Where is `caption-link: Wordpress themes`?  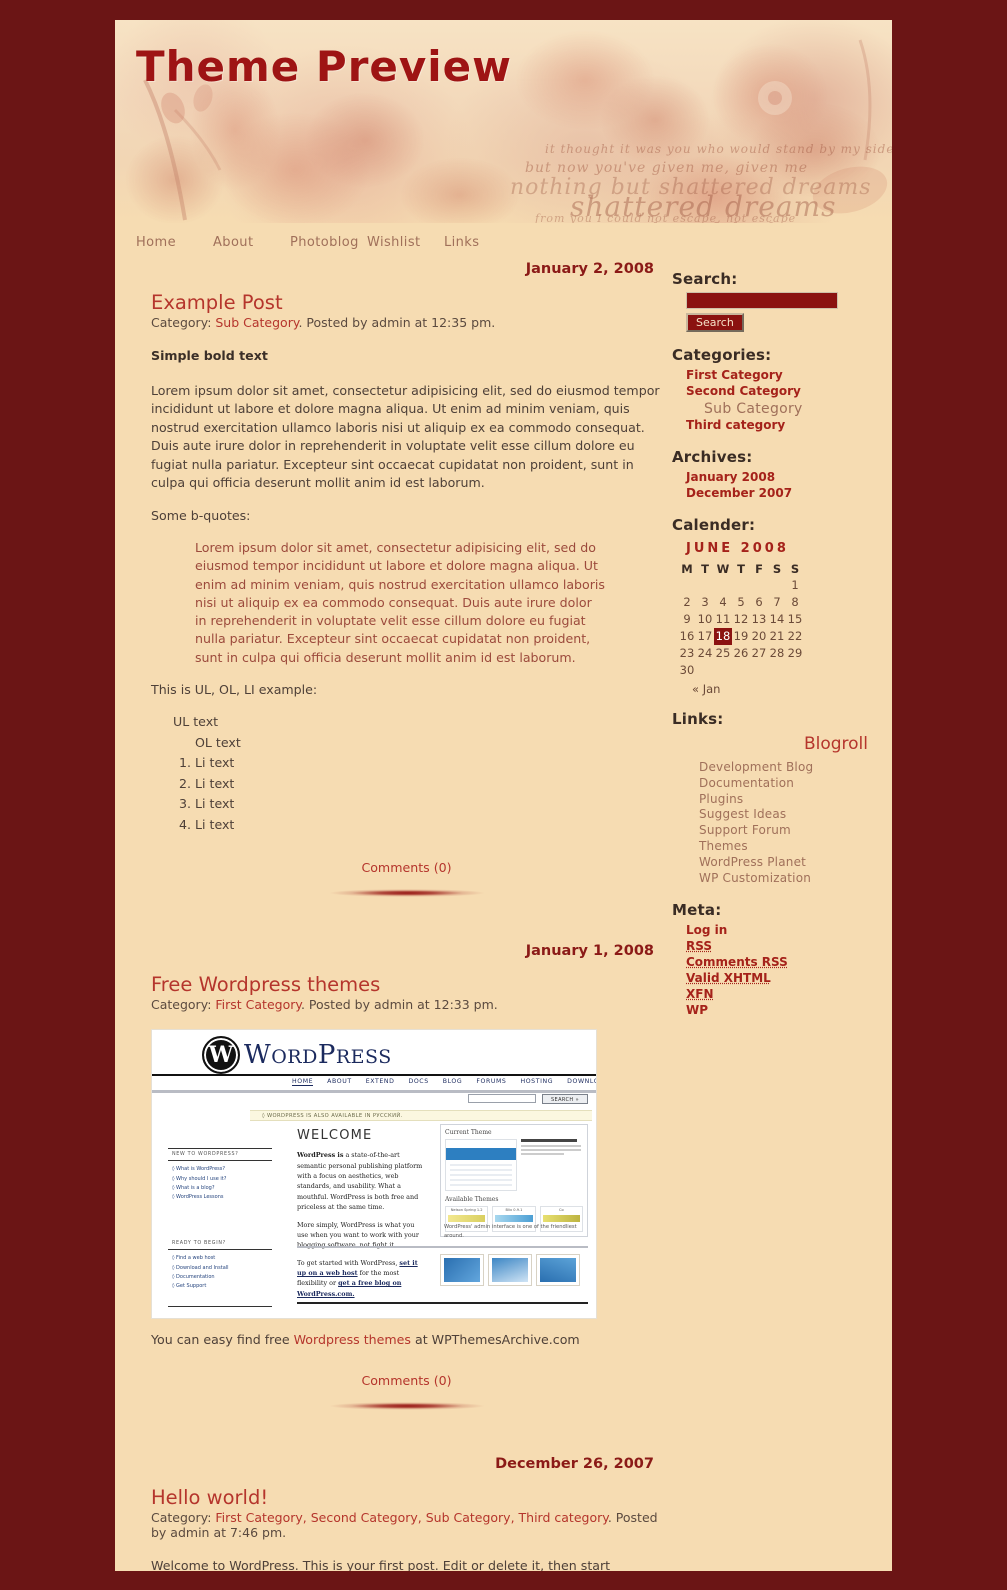
caption-link: Wordpress themes is located at coordinates (352, 1339).